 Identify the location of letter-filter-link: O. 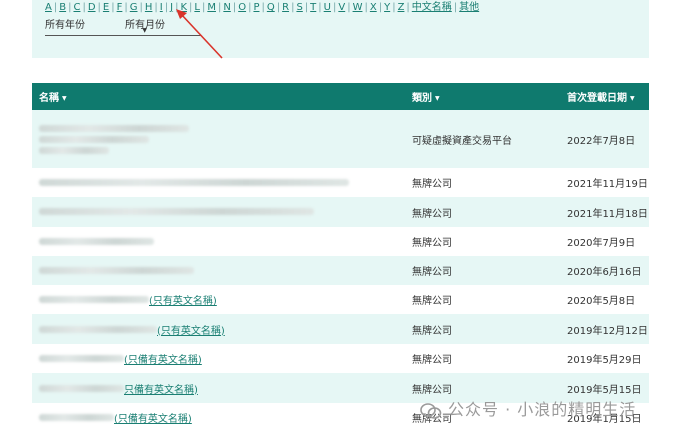
(242, 7).